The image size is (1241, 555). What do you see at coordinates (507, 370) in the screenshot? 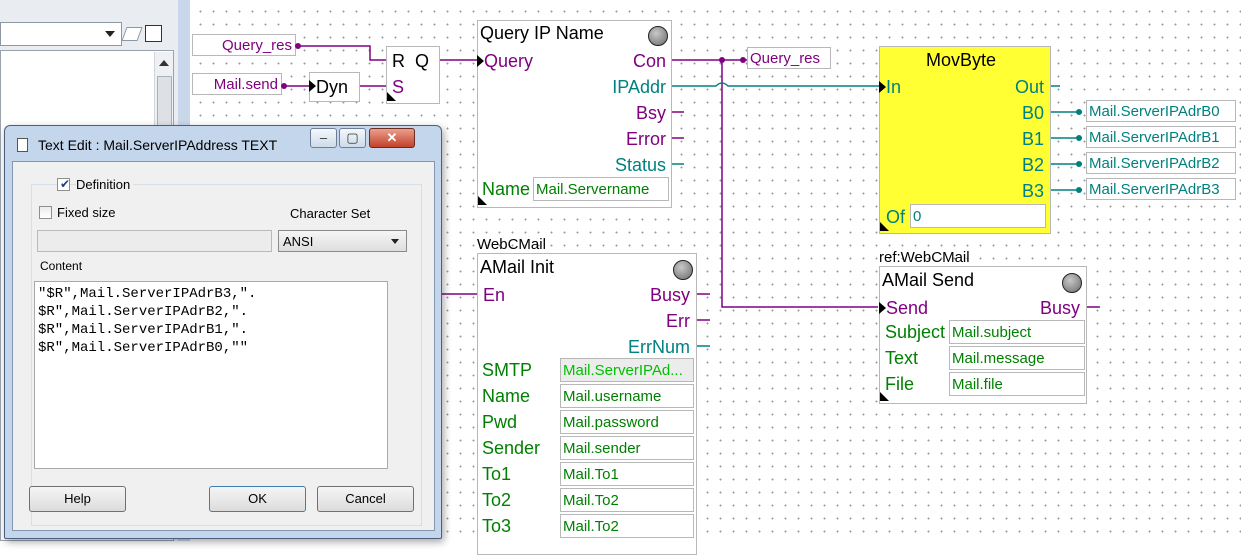
I see `param-smtp-label: SMTP` at bounding box center [507, 370].